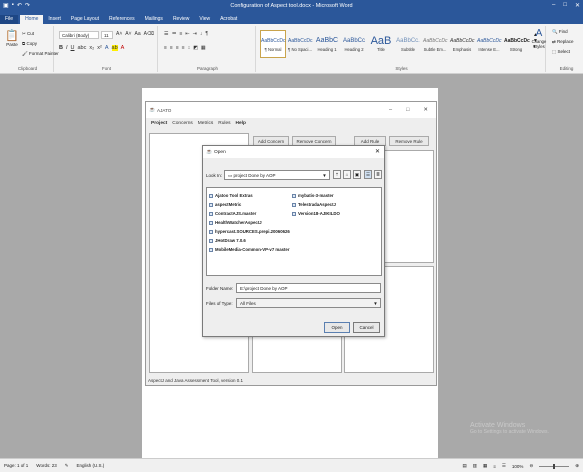 Image resolution: width=583 pixels, height=472 pixels. I want to click on underline-icon: U, so click(73, 48).